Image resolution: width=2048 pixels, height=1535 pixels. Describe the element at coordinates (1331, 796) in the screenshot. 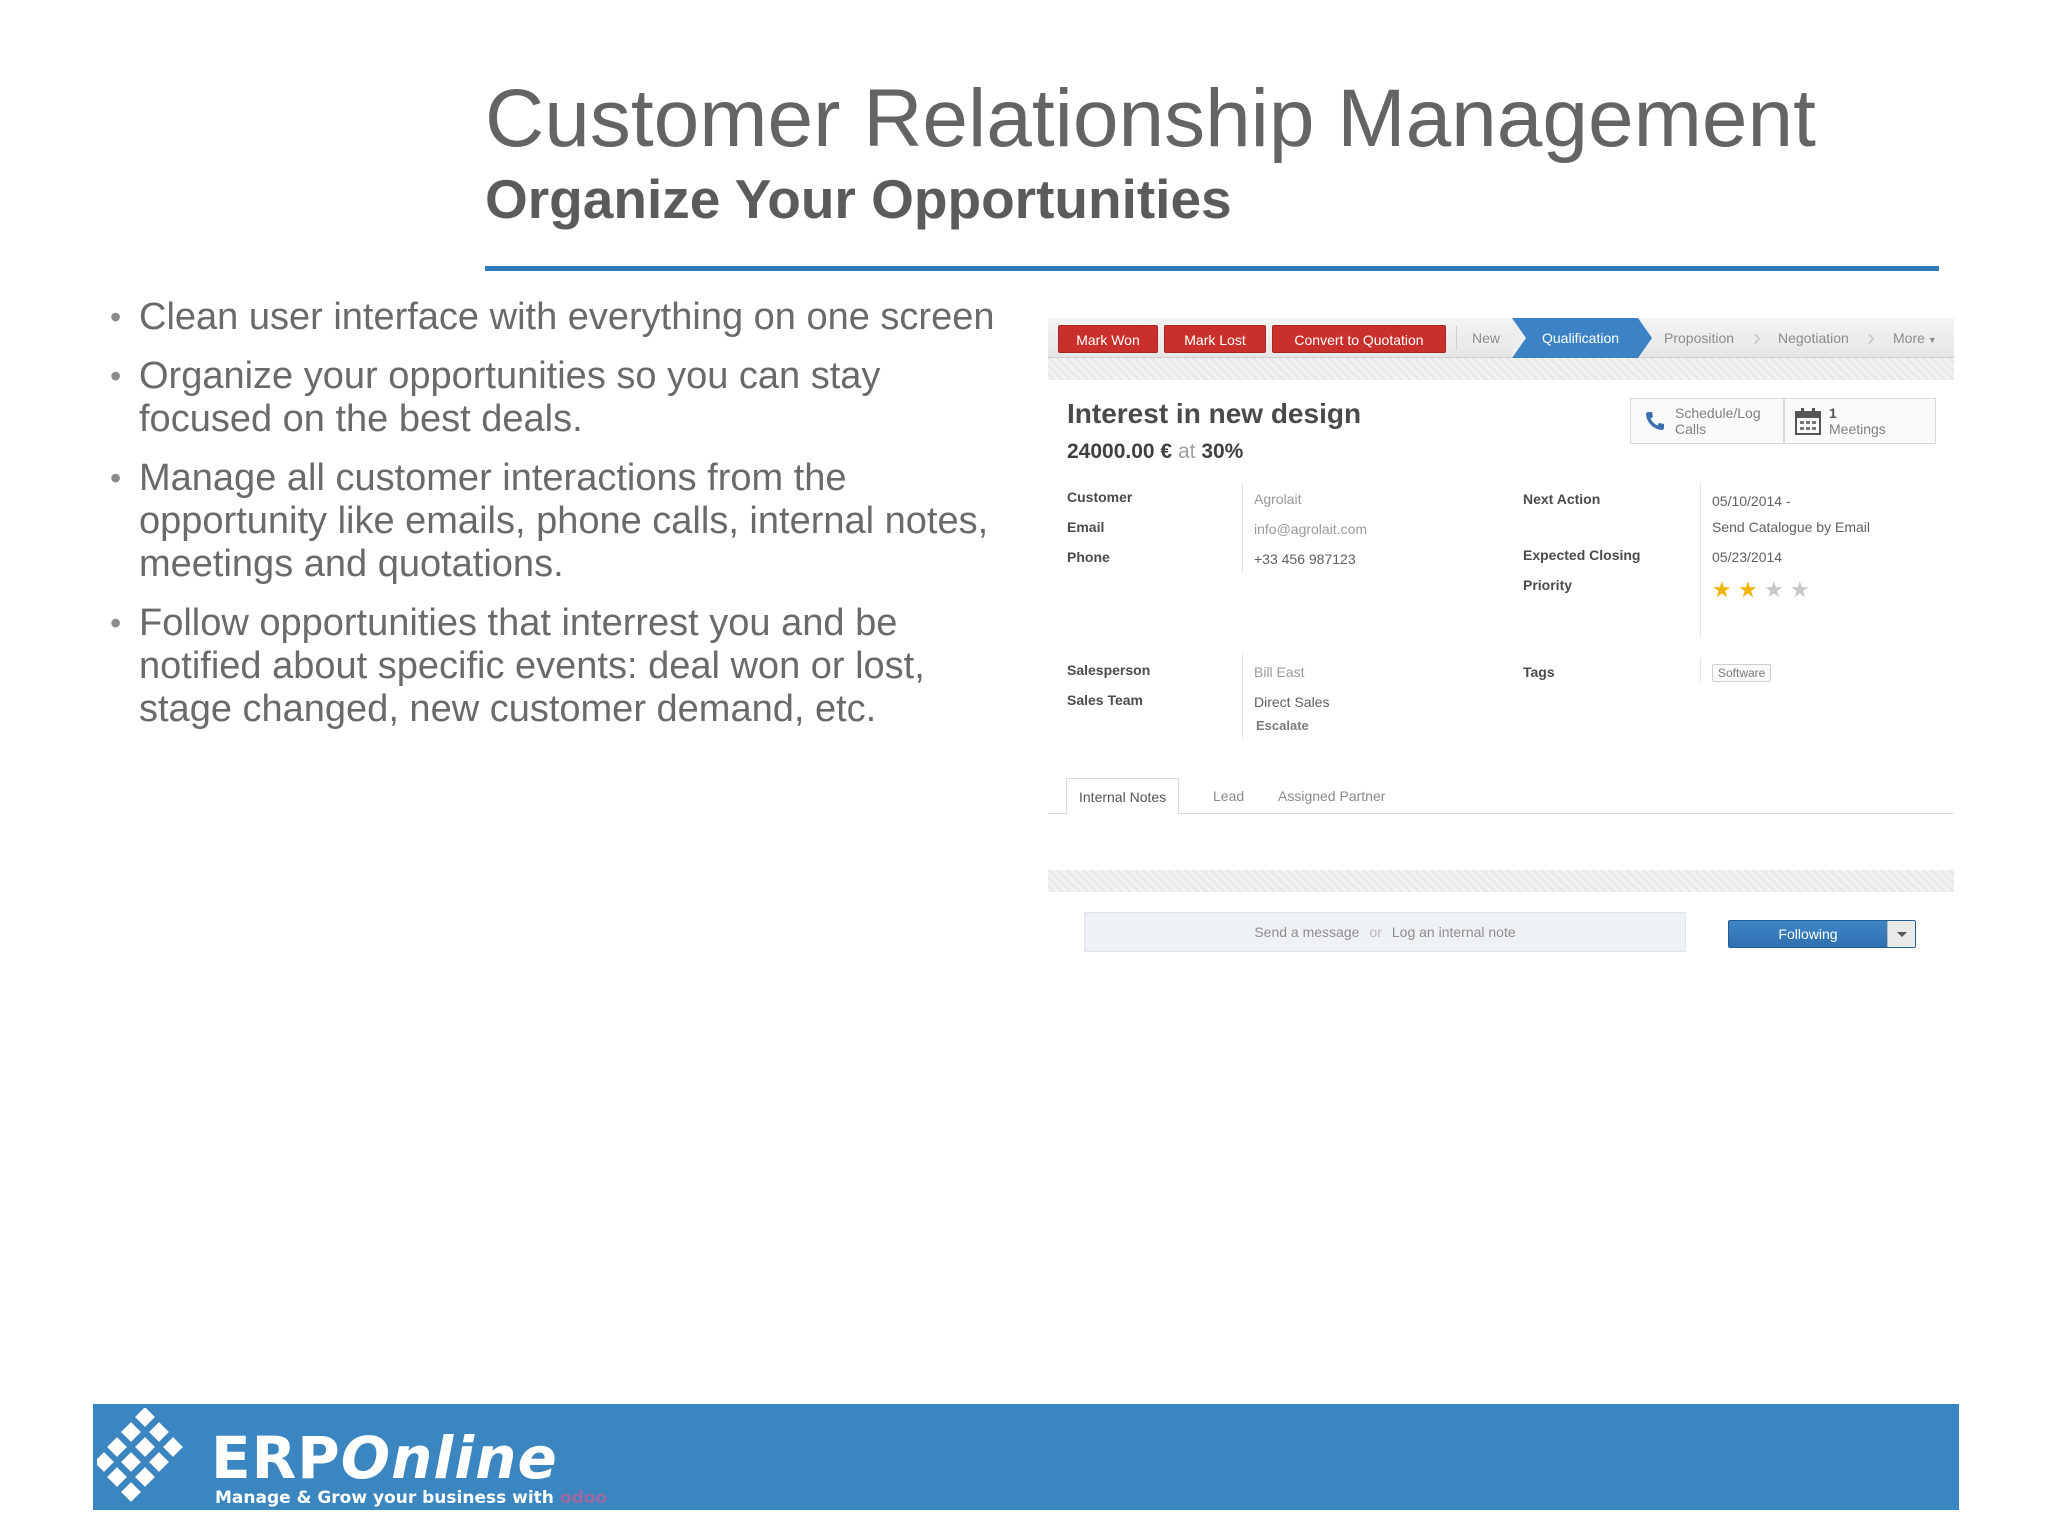

I see `tab-assigned-partner: Assigned Partner` at that location.